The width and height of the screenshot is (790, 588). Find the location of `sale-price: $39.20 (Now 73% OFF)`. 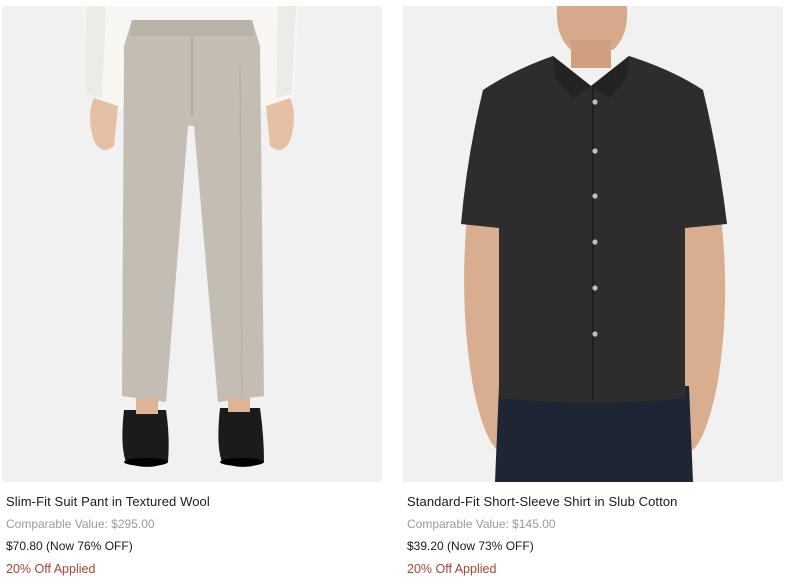

sale-price: $39.20 (Now 73% OFF) is located at coordinates (470, 546).